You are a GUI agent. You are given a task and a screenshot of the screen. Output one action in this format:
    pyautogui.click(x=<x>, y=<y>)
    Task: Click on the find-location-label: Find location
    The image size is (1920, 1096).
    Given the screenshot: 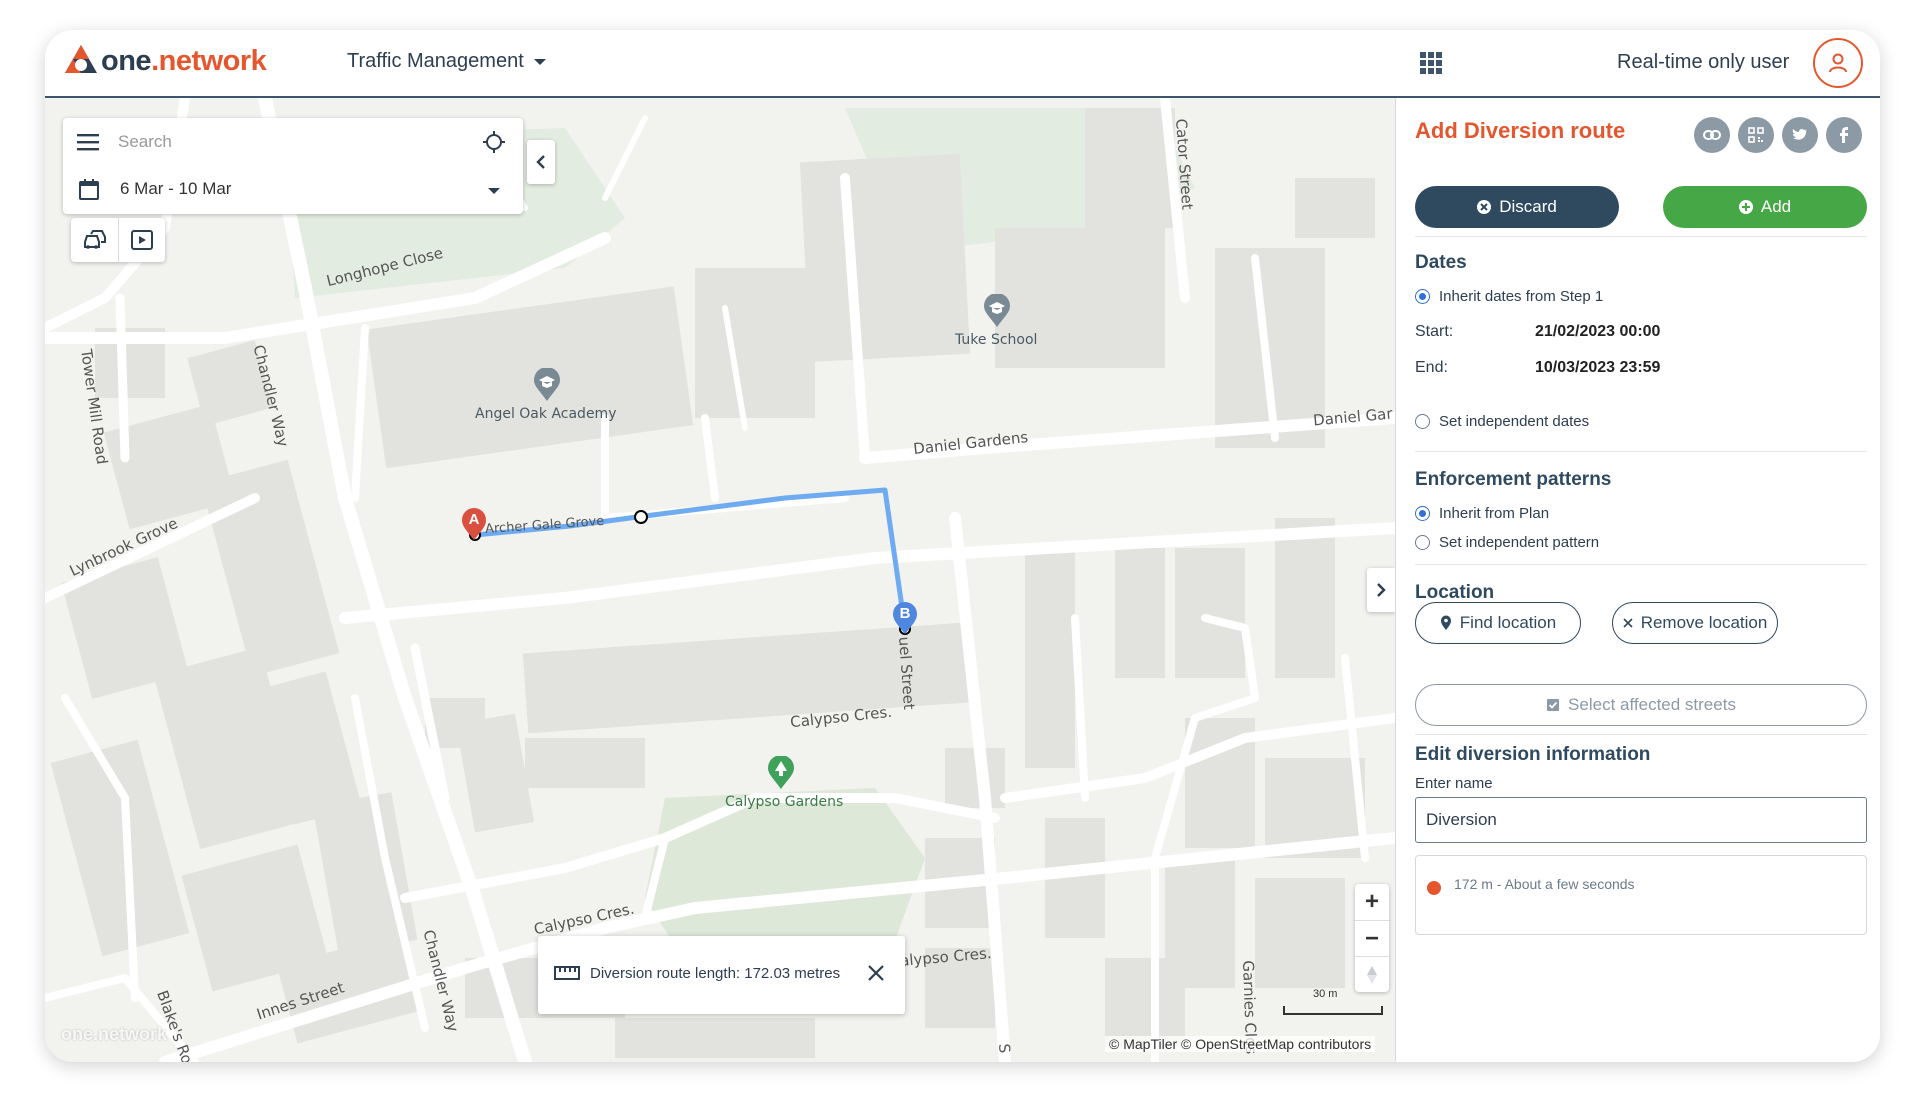 What is the action you would take?
    pyautogui.click(x=1508, y=622)
    